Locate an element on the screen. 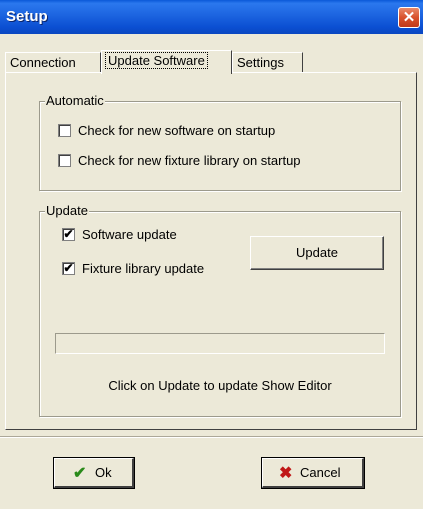 The image size is (423, 509). checkmark-icon: ✔ is located at coordinates (80, 473).